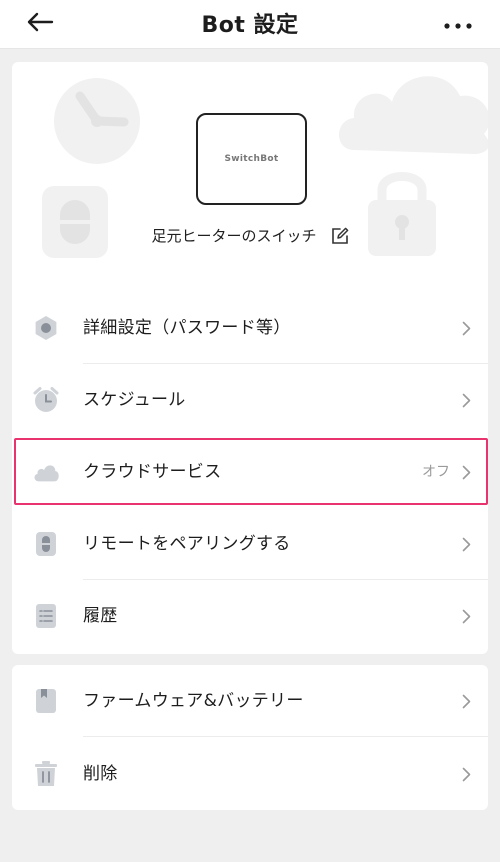 The image size is (500, 862). I want to click on cloud-icon, so click(46, 472).